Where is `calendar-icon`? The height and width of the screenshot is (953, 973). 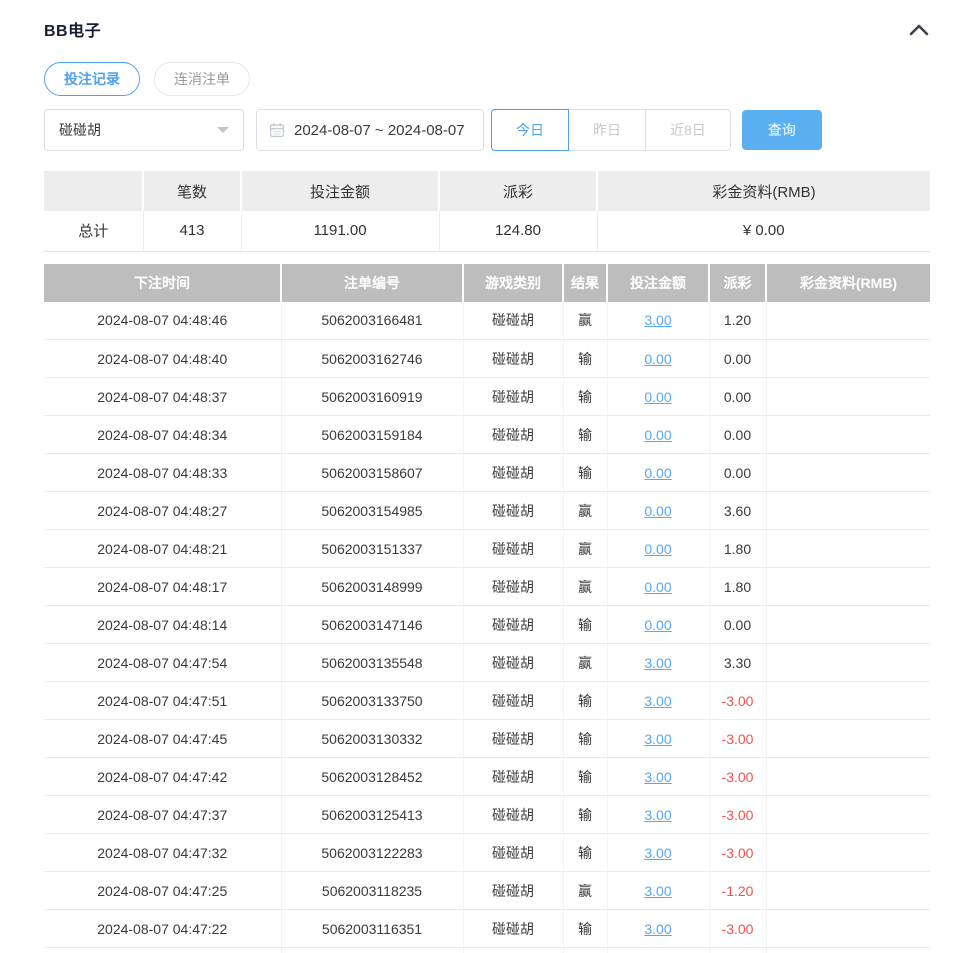 calendar-icon is located at coordinates (277, 130).